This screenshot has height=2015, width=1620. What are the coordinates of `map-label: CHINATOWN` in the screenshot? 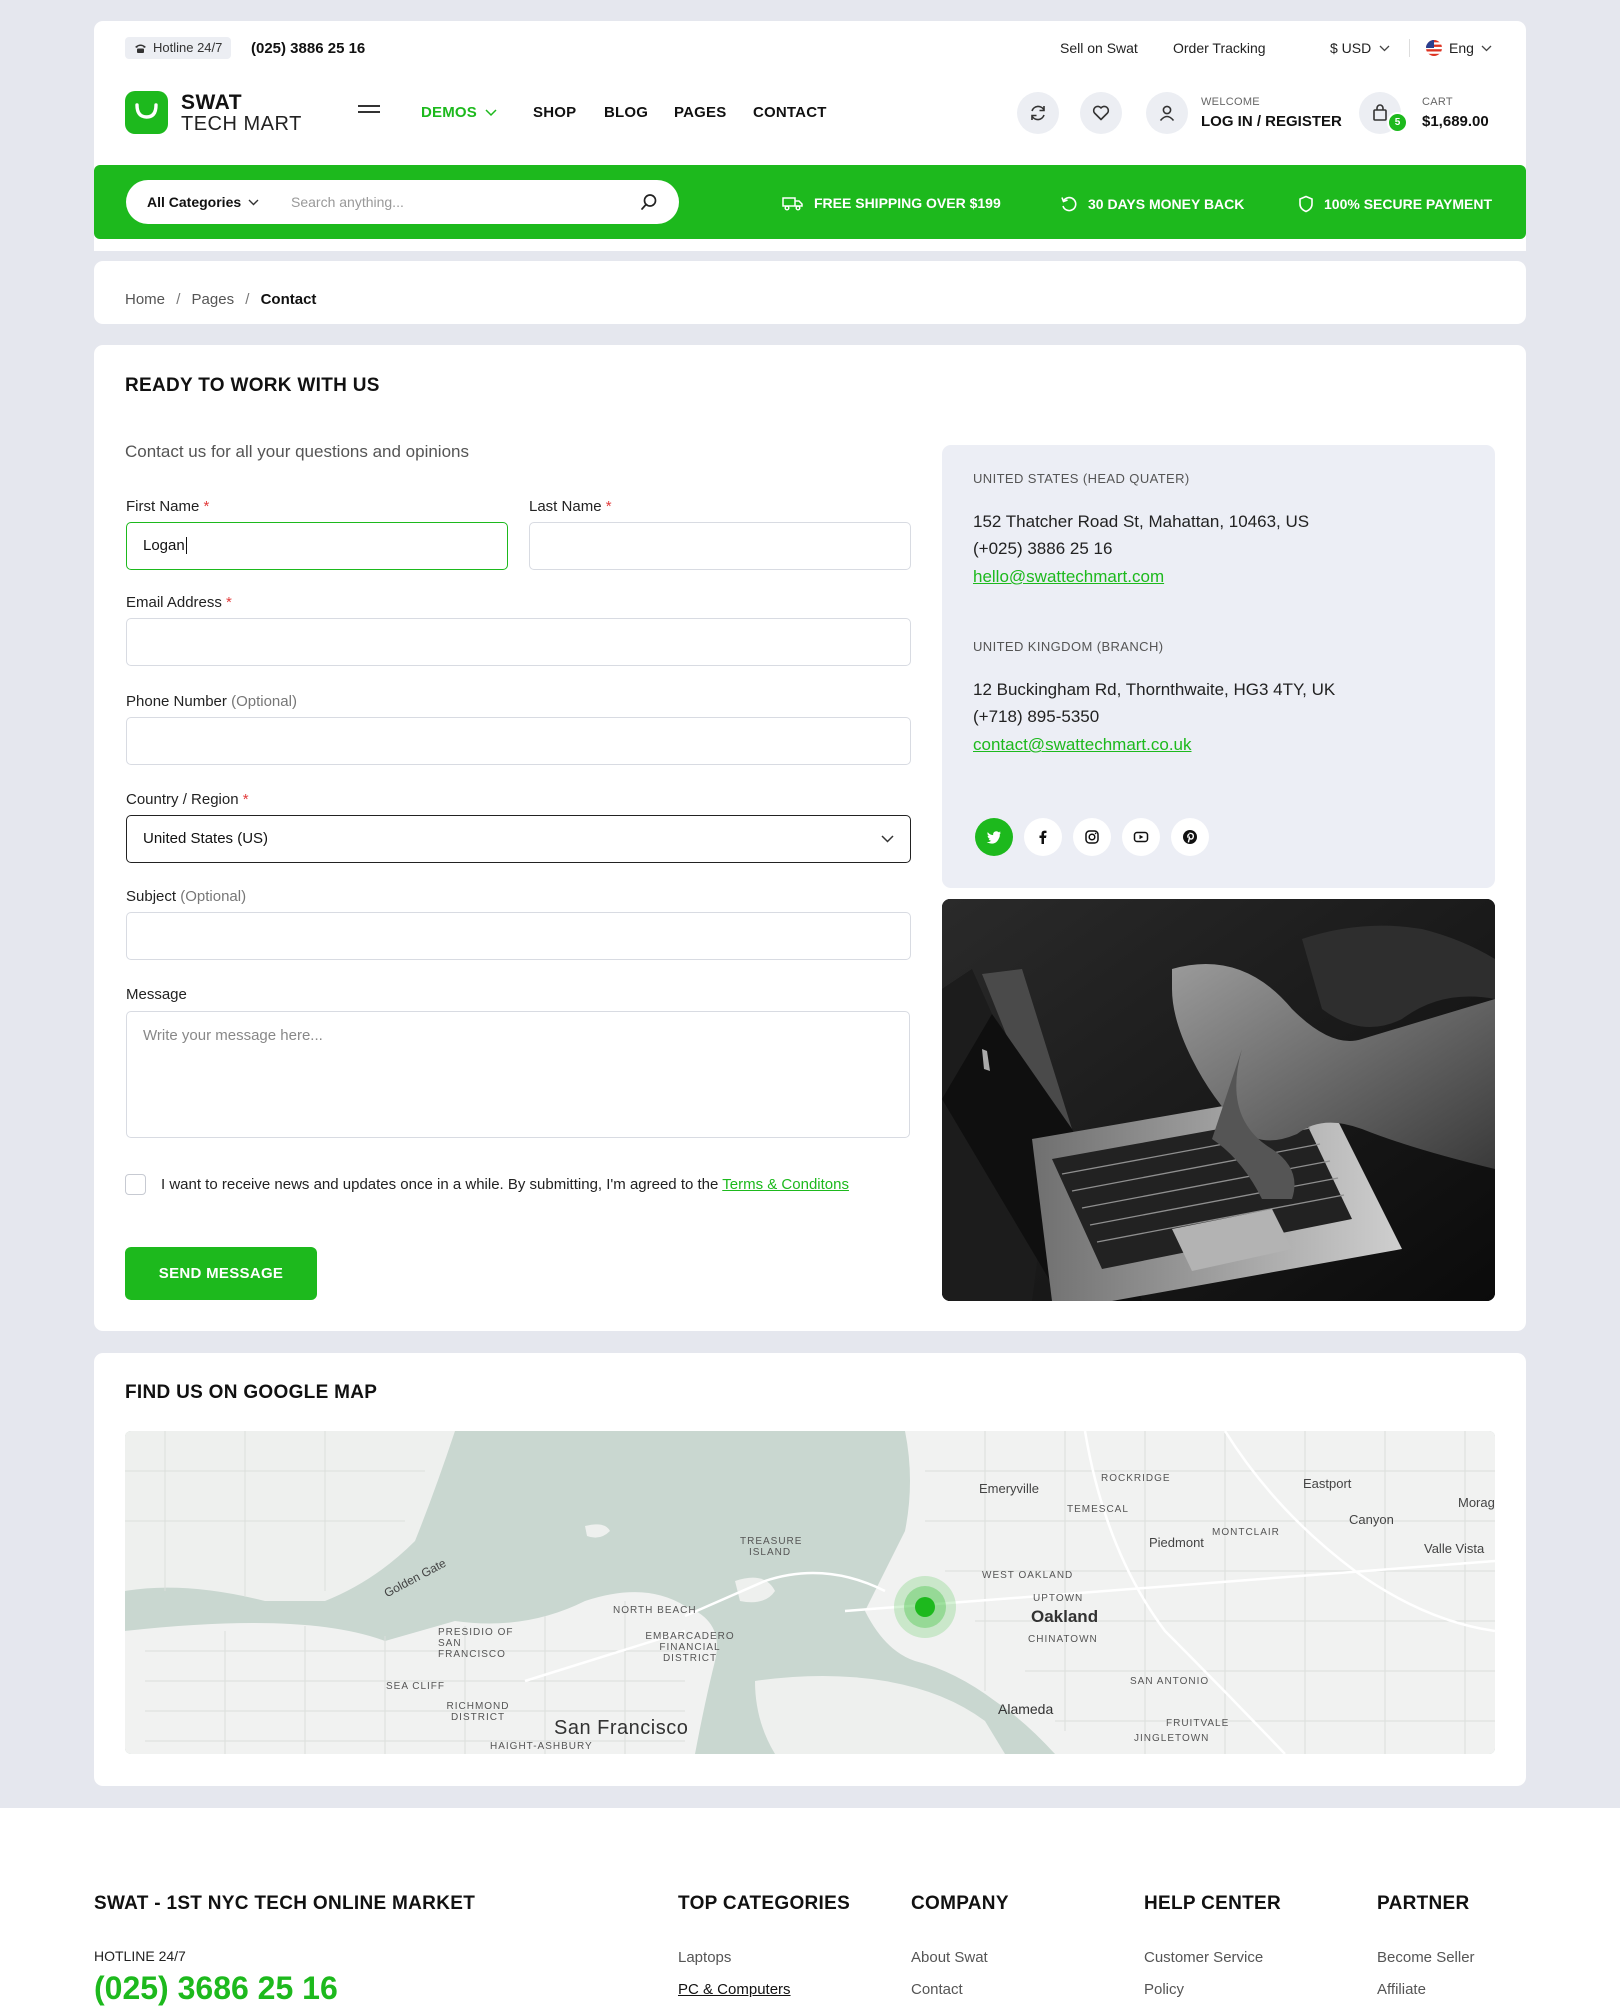 It's located at (1063, 1639).